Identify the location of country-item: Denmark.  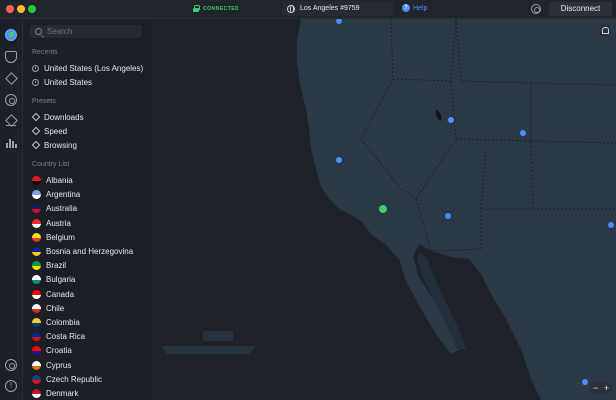
(88, 393).